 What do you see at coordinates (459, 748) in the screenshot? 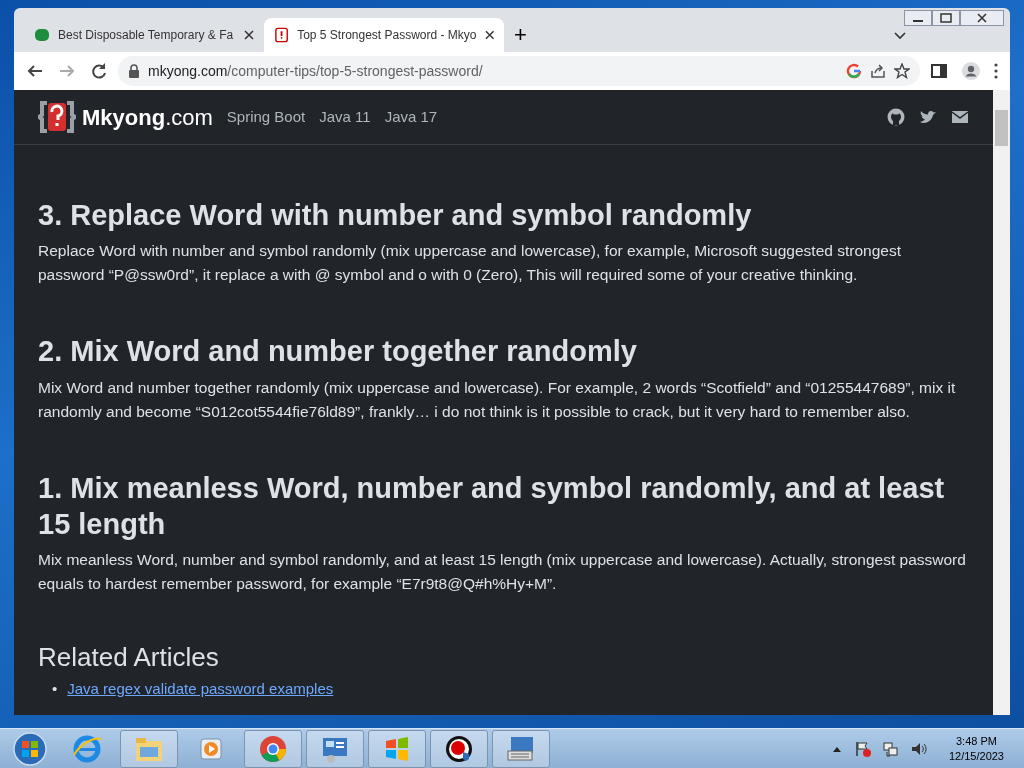
I see `taskbar-button` at bounding box center [459, 748].